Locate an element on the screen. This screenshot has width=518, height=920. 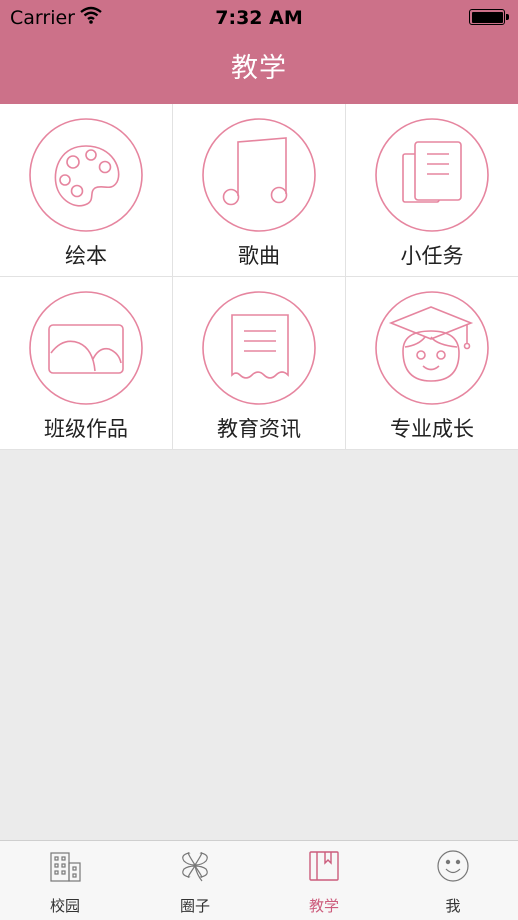
menu-item-education-news: 教育资讯 is located at coordinates (259, 363).